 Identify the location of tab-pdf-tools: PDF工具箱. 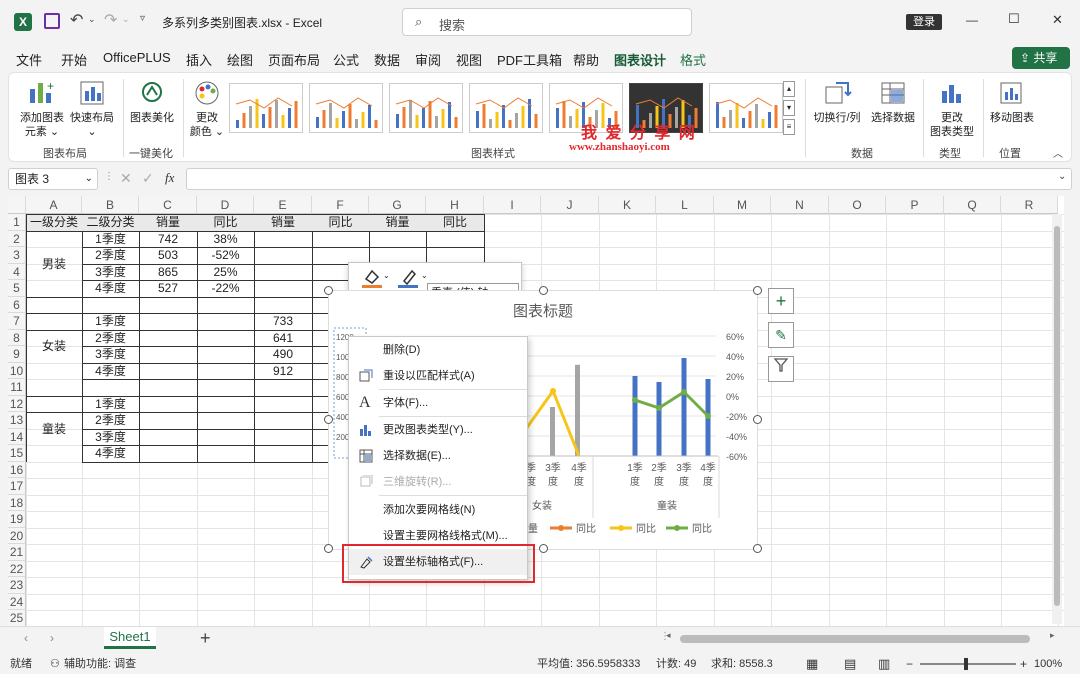
(529, 59).